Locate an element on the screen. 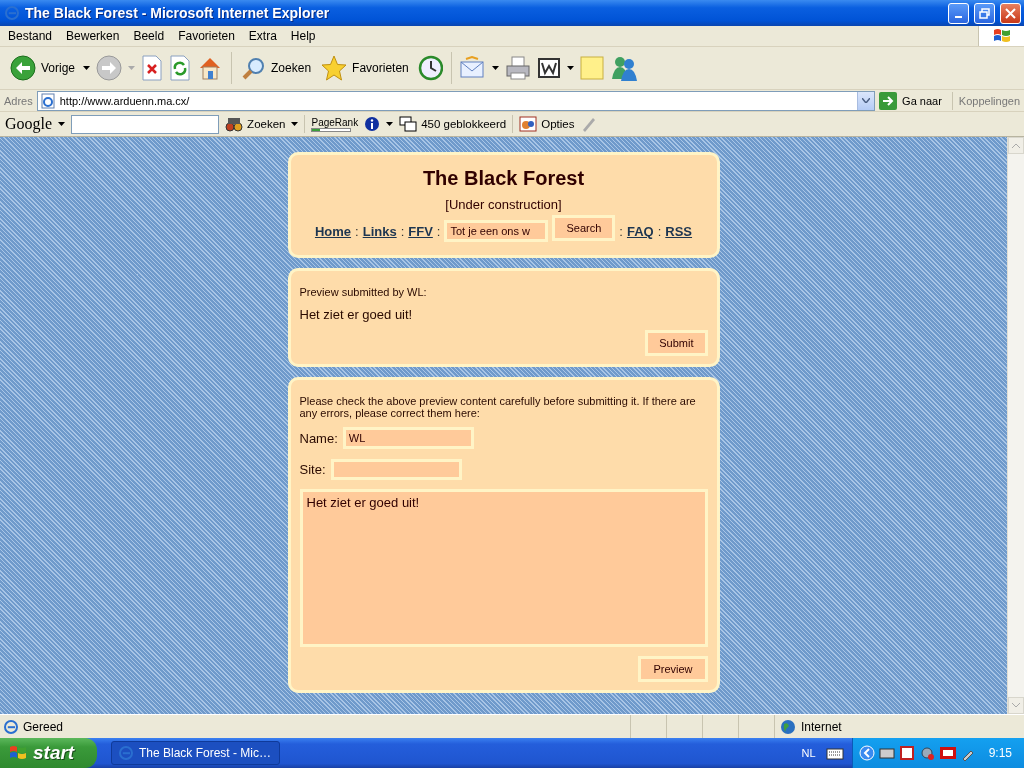 The image size is (1024, 768). nav-link: Home is located at coordinates (333, 231).